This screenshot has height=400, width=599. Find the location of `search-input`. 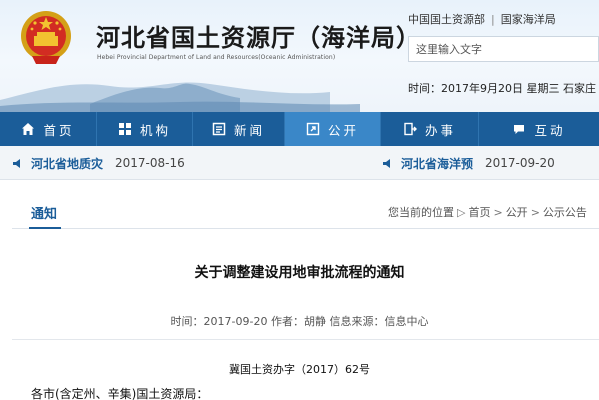

search-input is located at coordinates (503, 49).